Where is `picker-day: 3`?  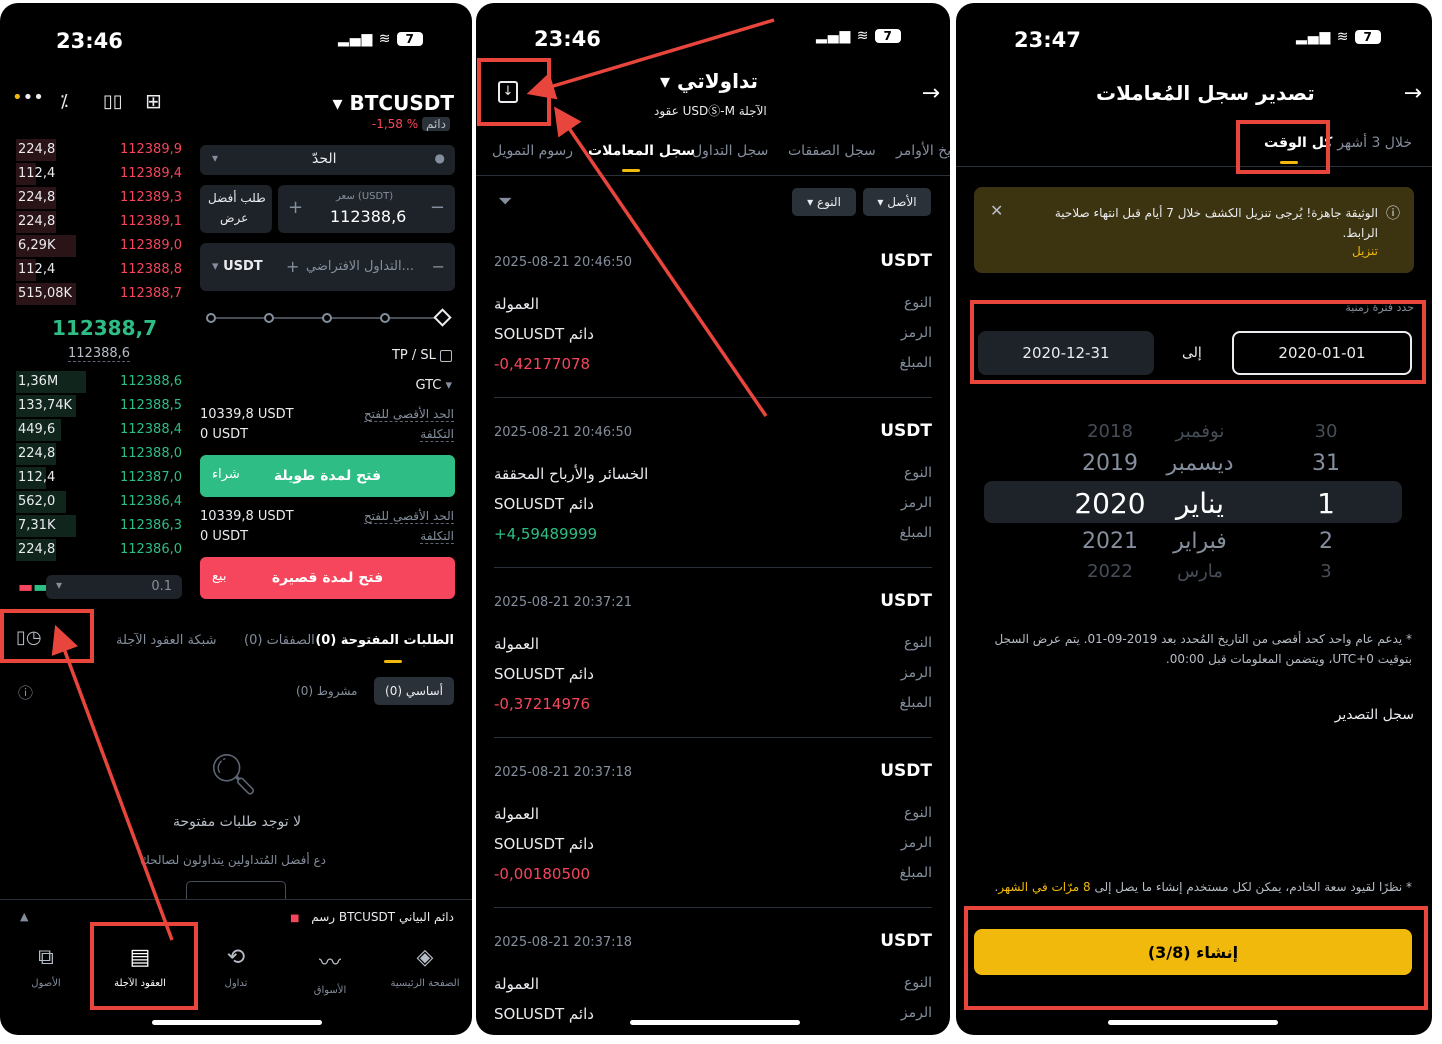 picker-day: 3 is located at coordinates (1326, 571).